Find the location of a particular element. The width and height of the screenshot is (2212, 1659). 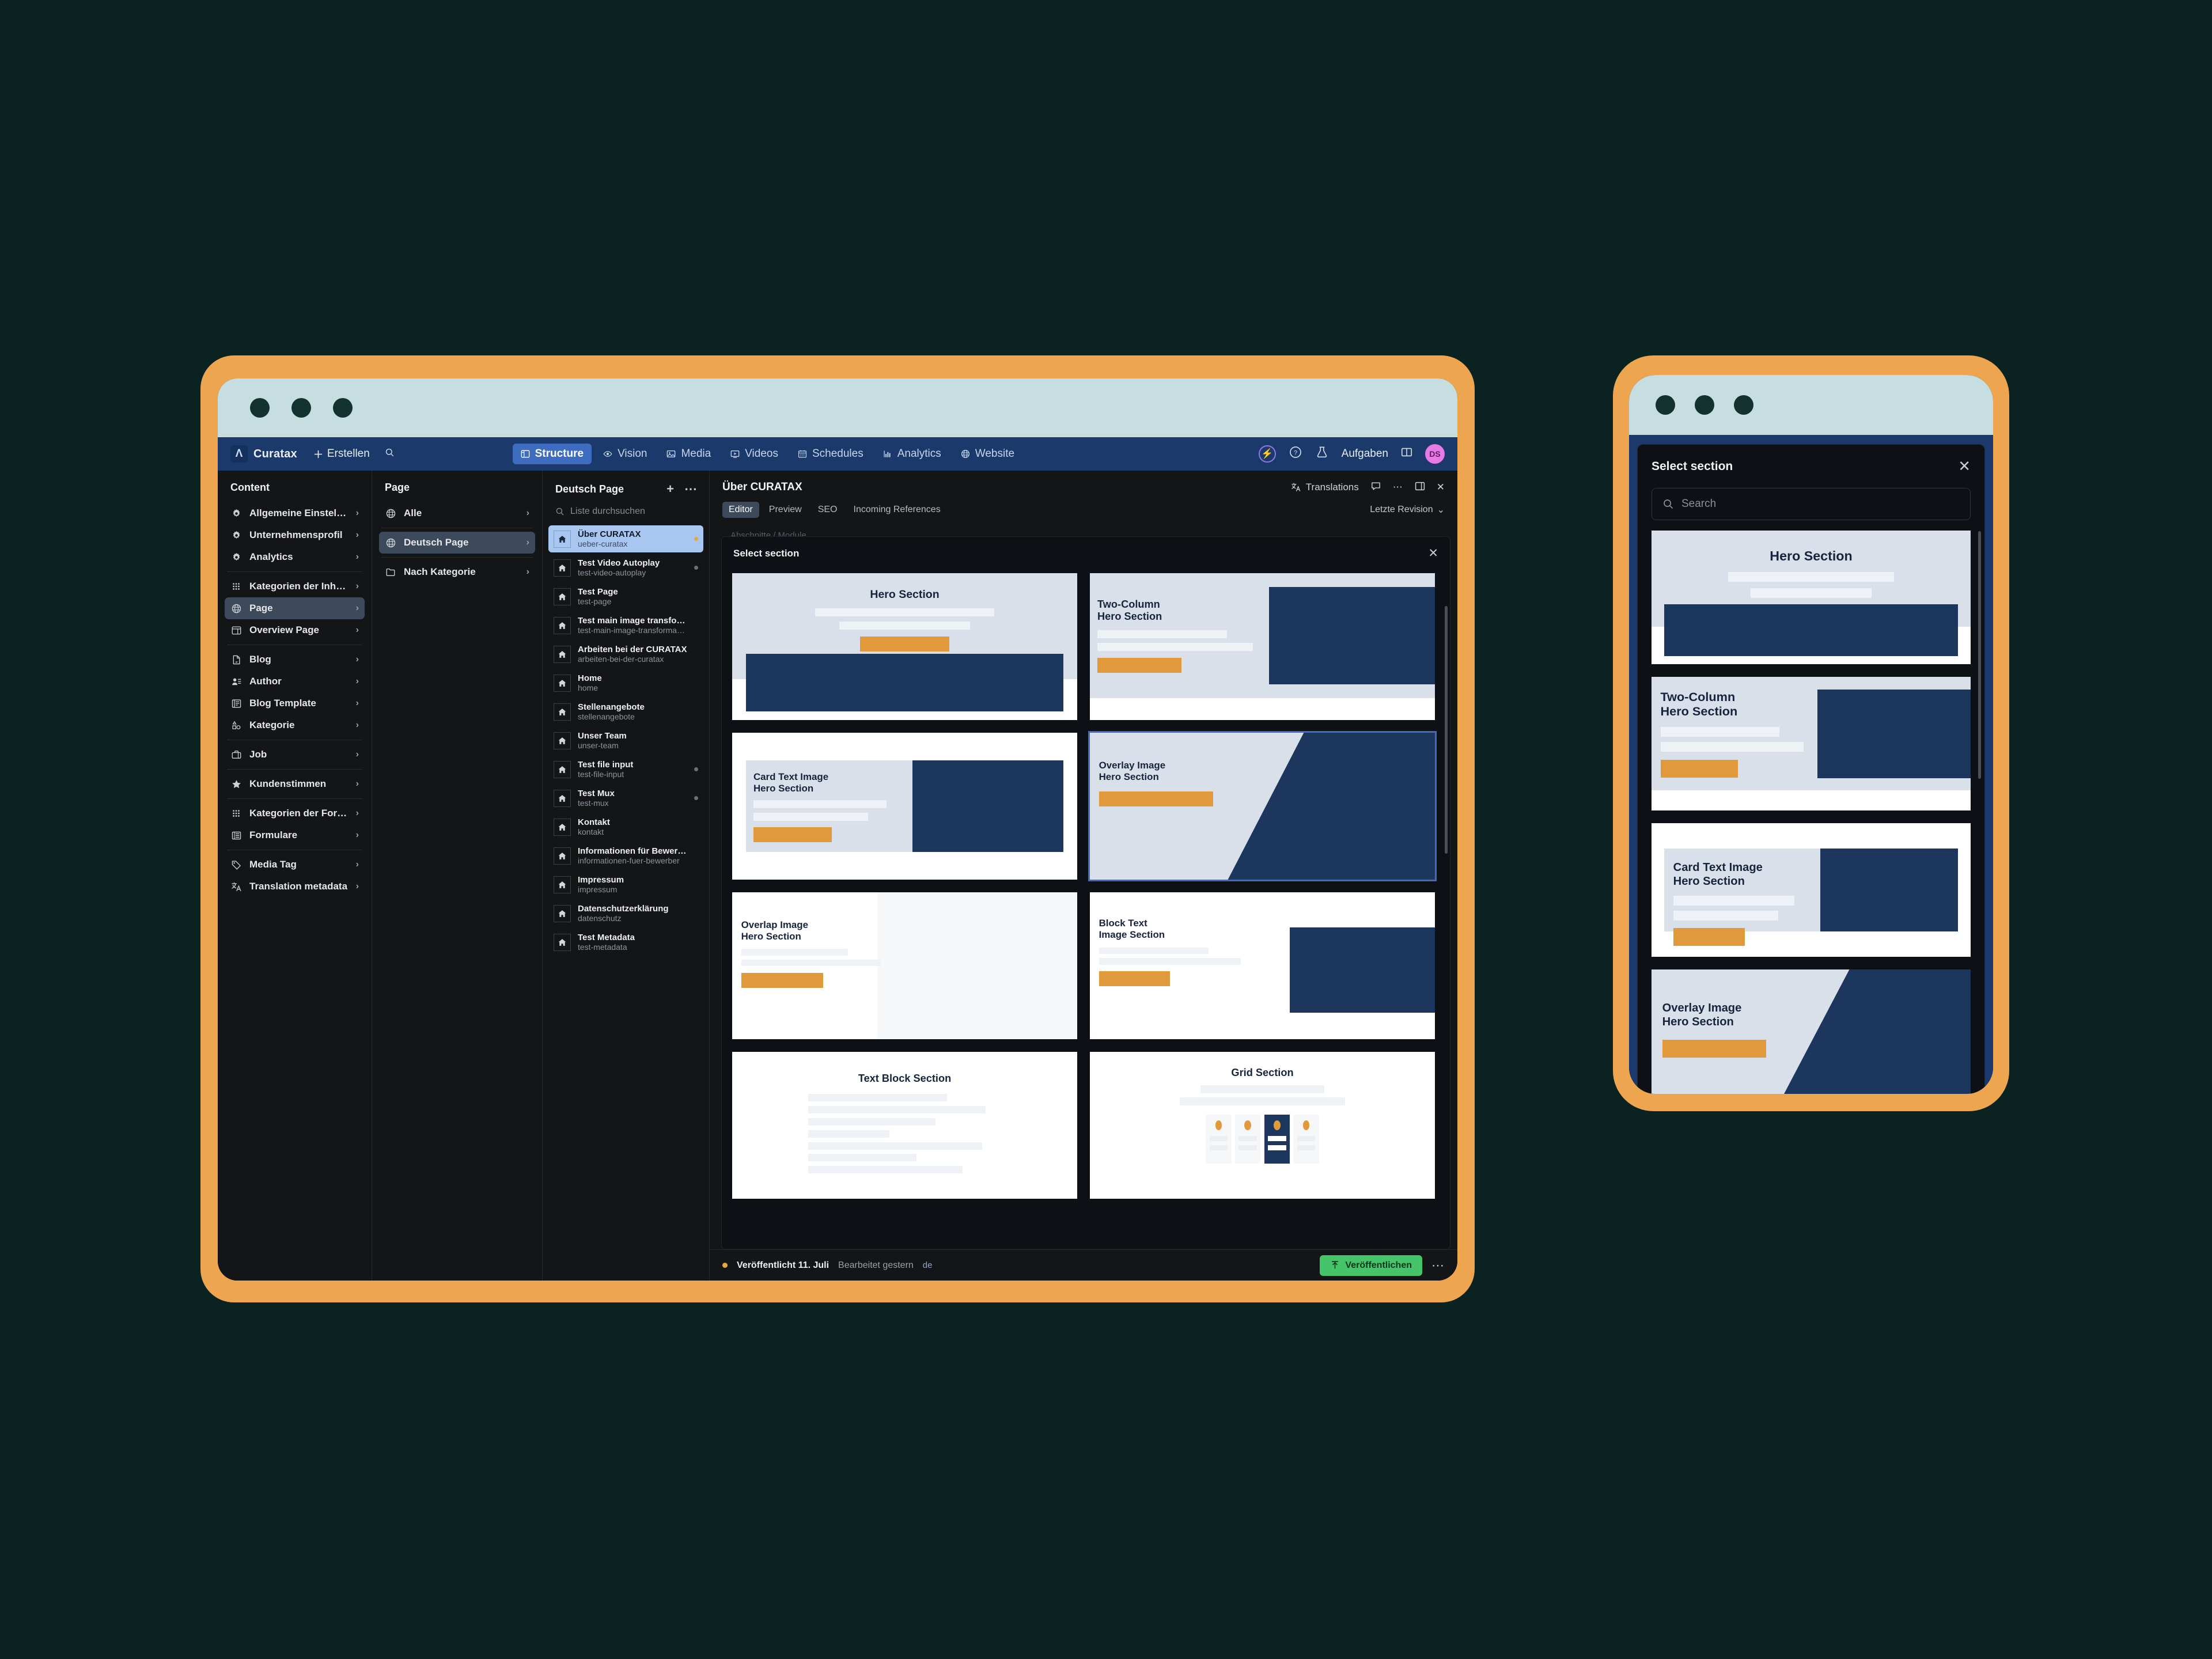

nav-item-analytics: Analytics is located at coordinates (912, 454).